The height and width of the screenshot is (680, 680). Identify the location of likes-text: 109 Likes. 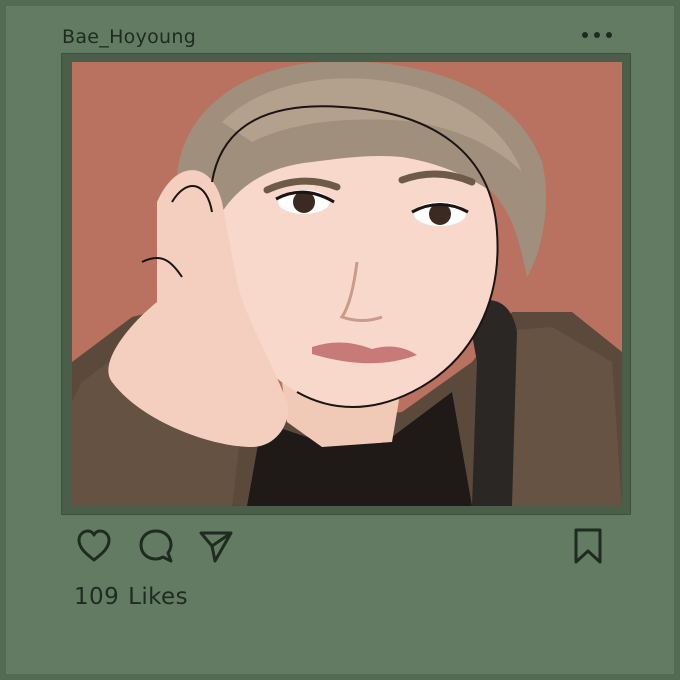
(131, 597).